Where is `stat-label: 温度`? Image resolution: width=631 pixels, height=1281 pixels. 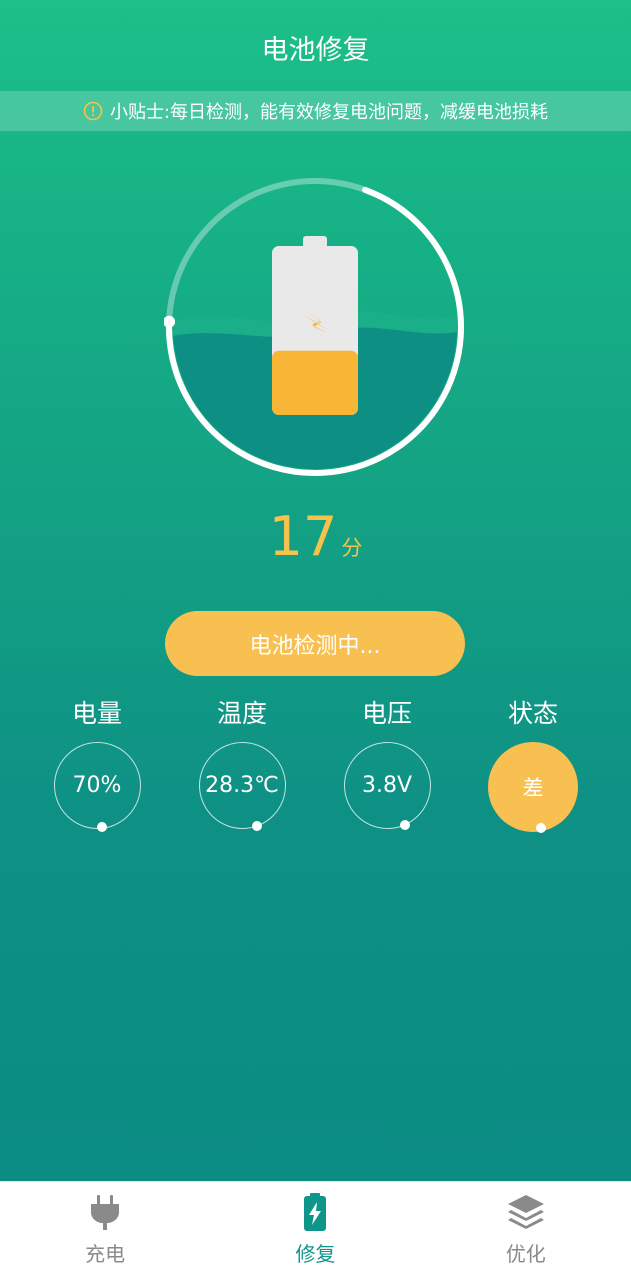
stat-label: 温度 is located at coordinates (241, 713).